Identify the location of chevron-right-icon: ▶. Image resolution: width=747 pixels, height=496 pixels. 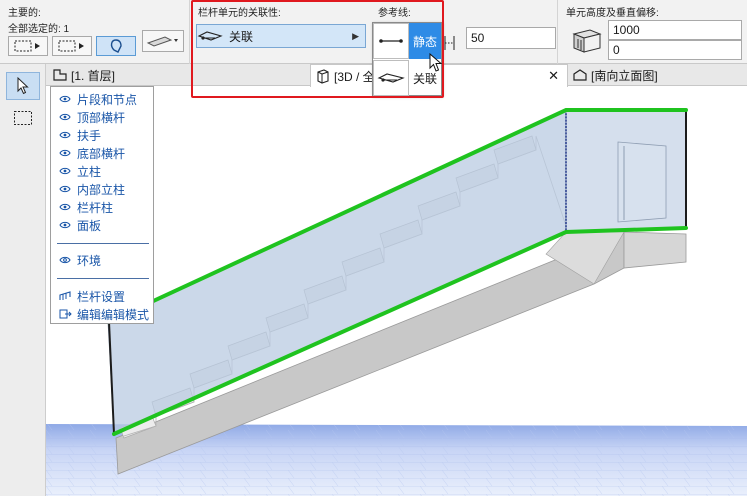
(355, 35).